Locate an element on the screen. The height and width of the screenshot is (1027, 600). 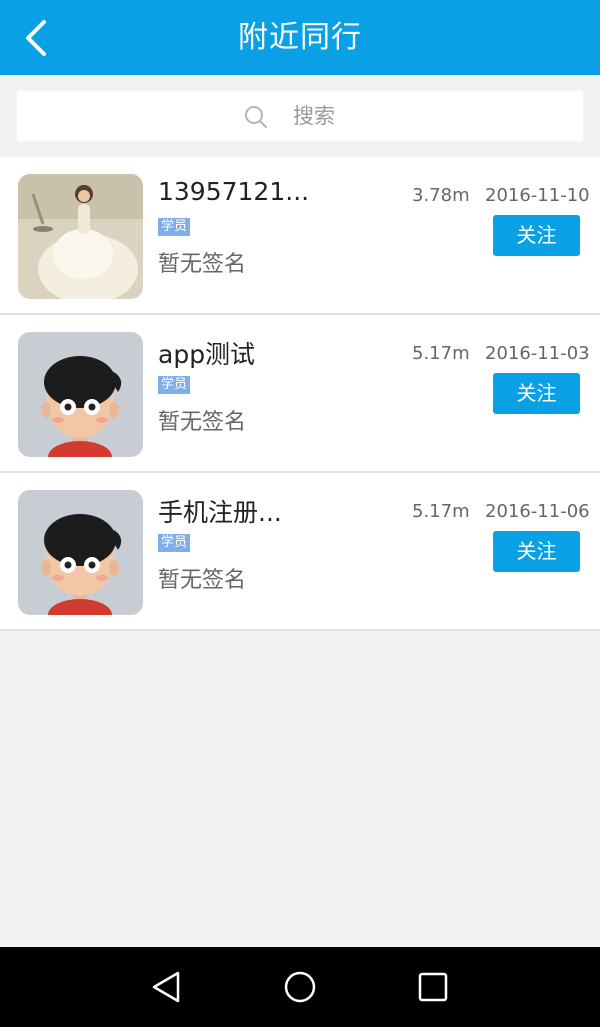
page-title: 附近同行 is located at coordinates (300, 37).